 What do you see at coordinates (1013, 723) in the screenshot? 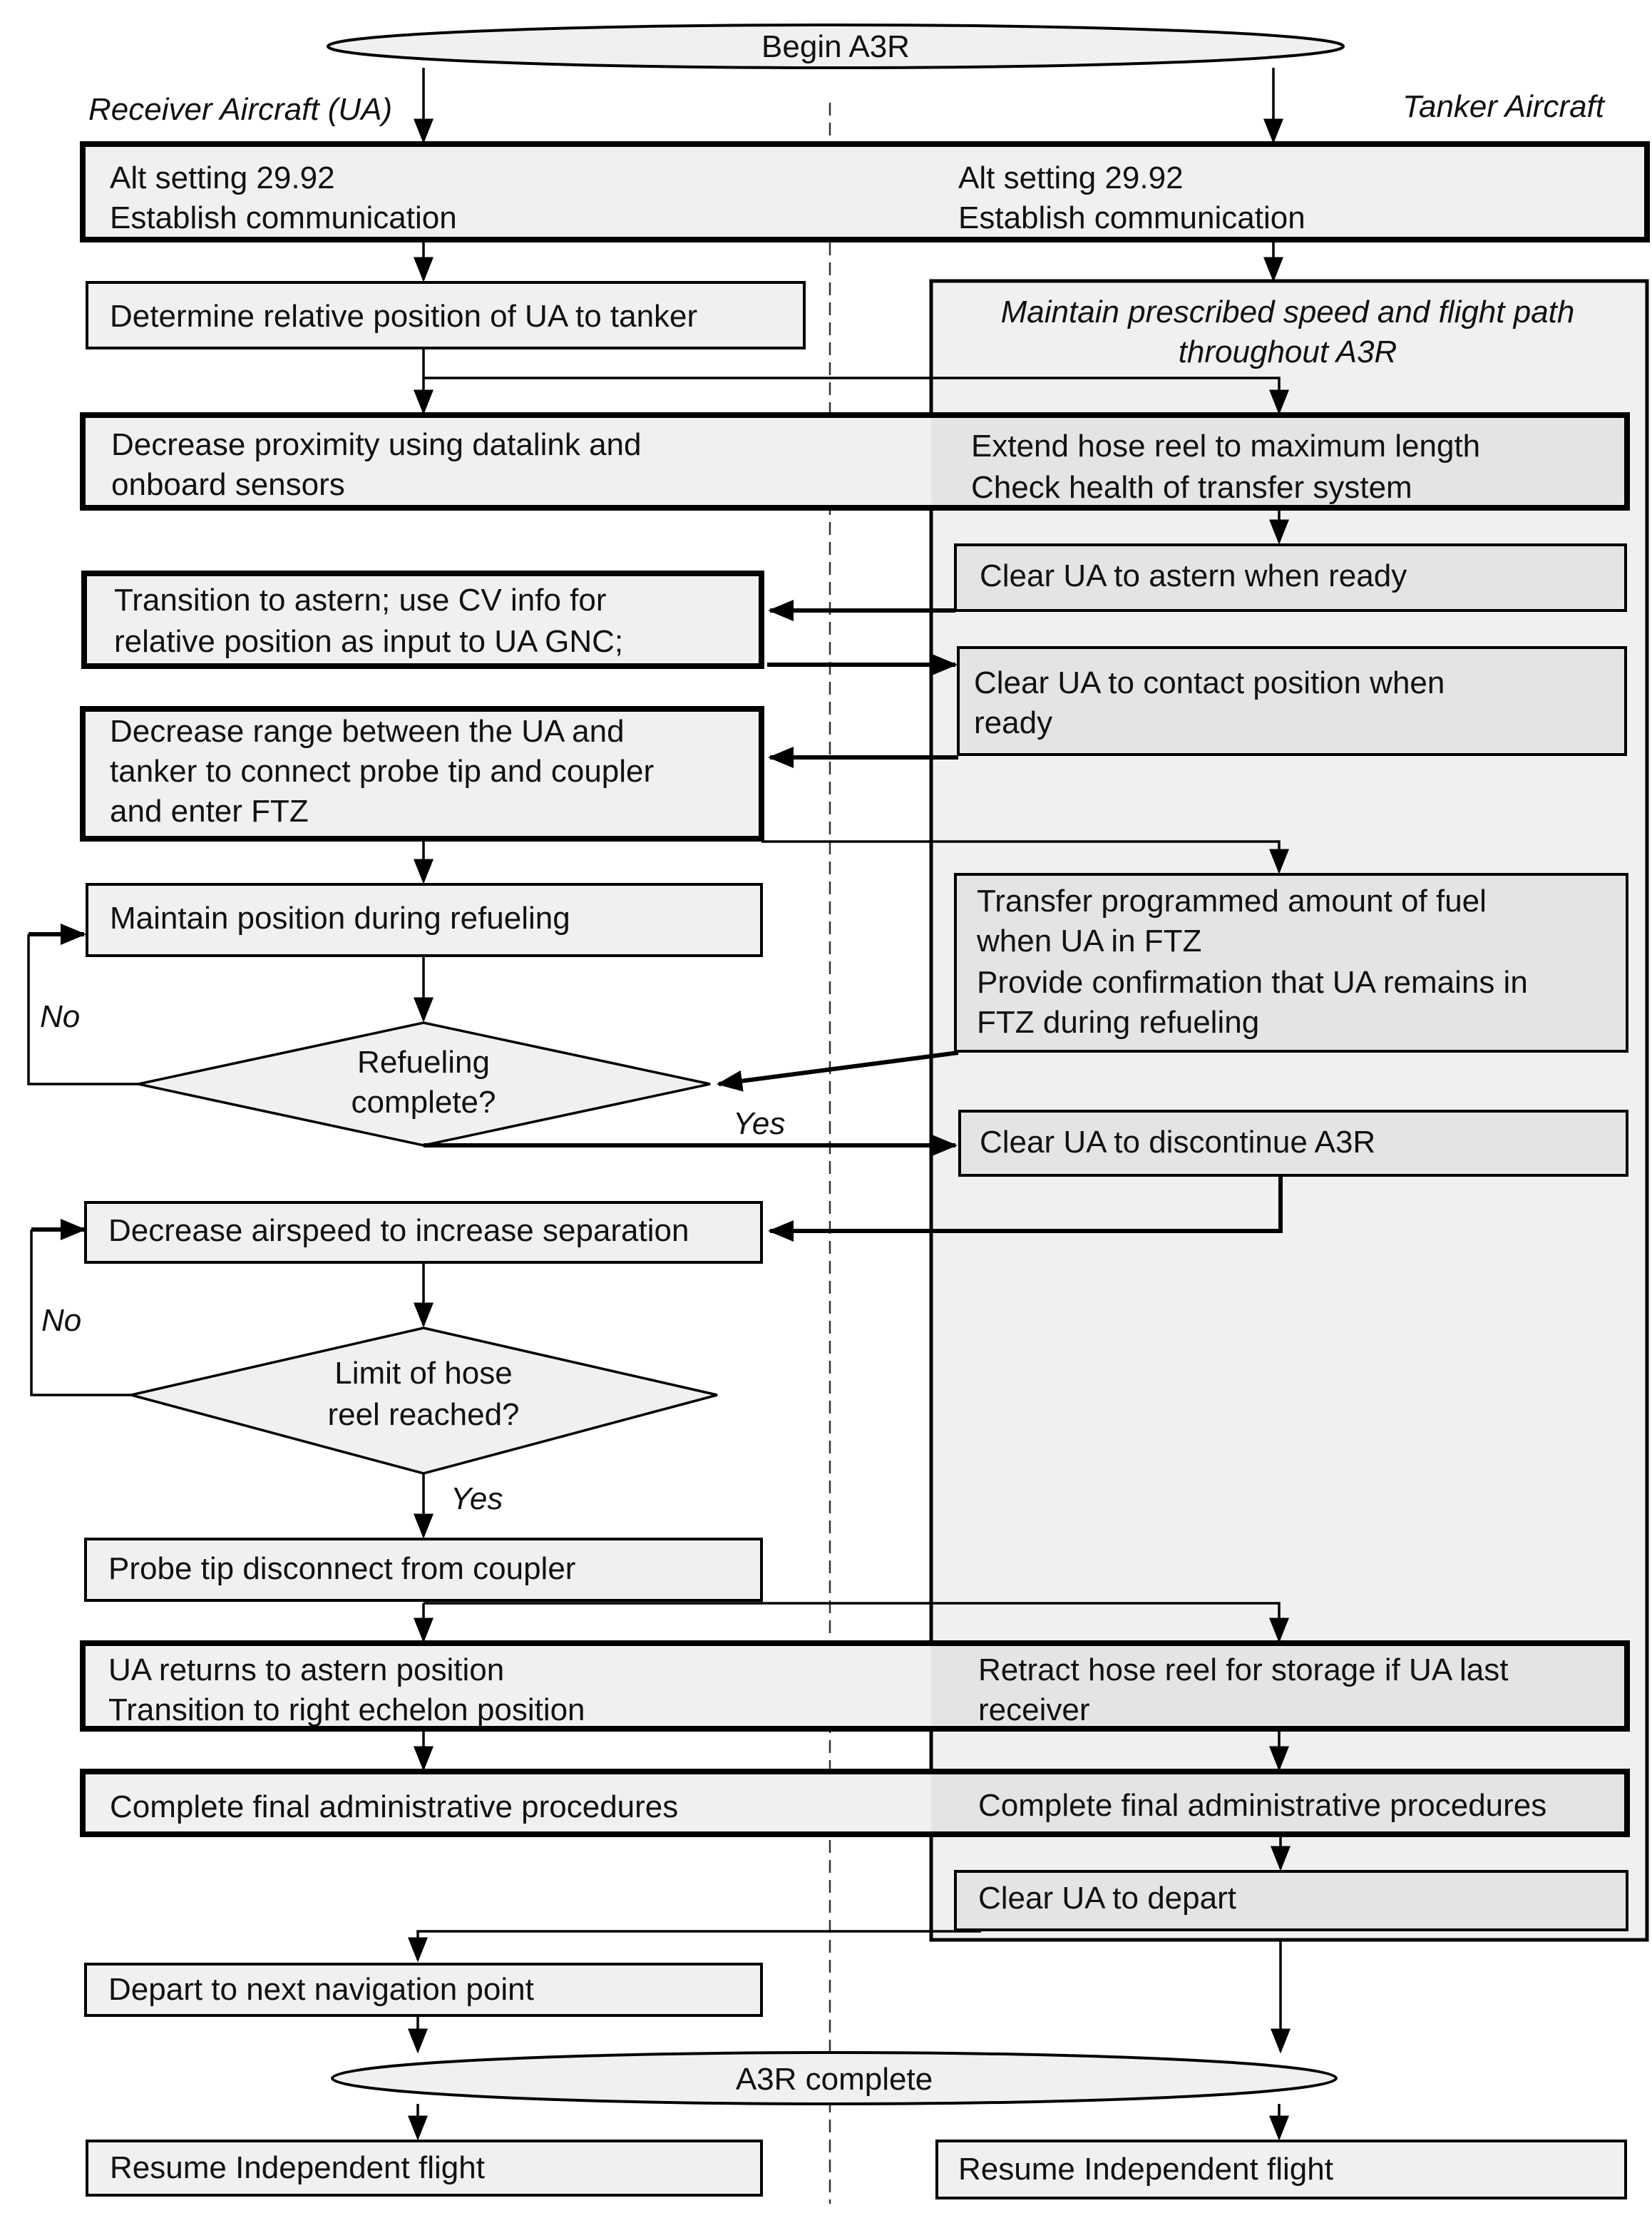
I see `clear-contact-line2: ready` at bounding box center [1013, 723].